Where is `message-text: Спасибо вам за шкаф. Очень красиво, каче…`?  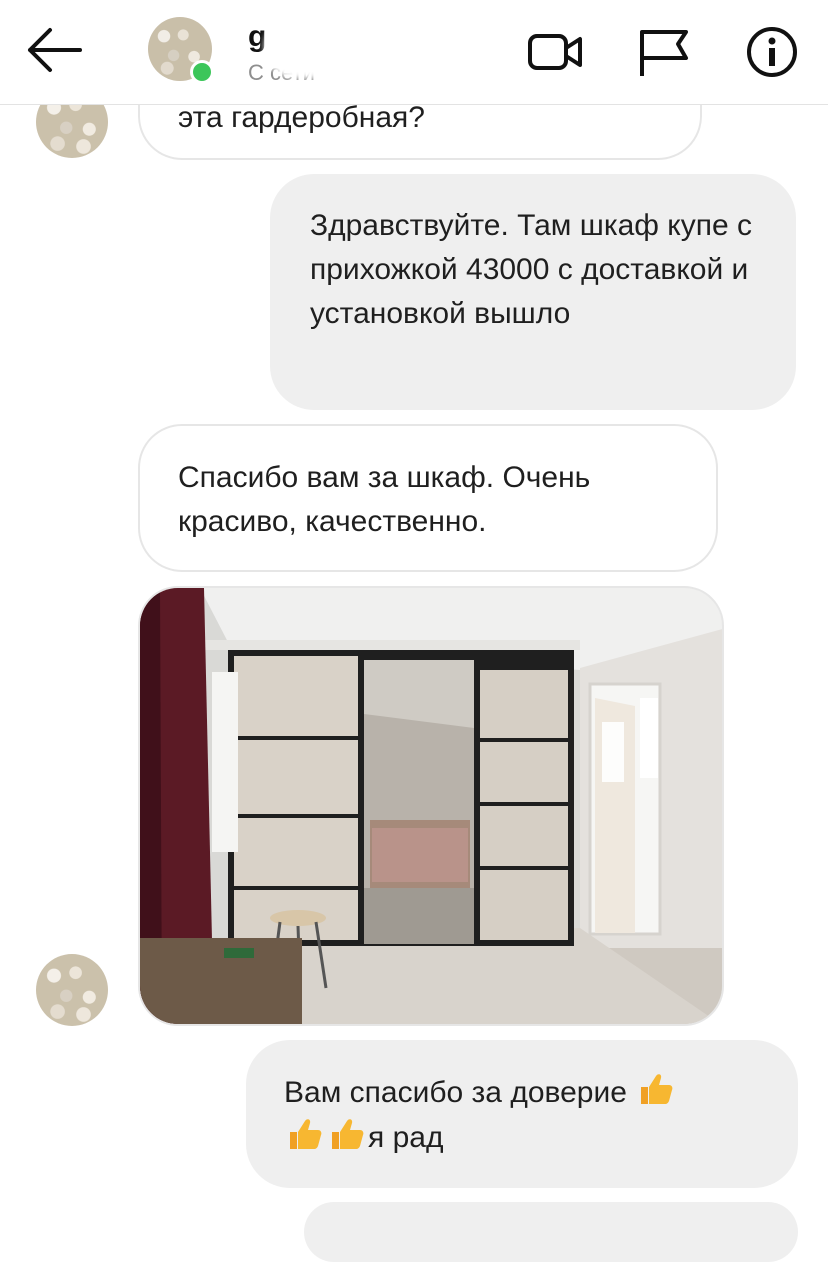 message-text: Спасибо вам за шкаф. Очень красиво, каче… is located at coordinates (384, 499).